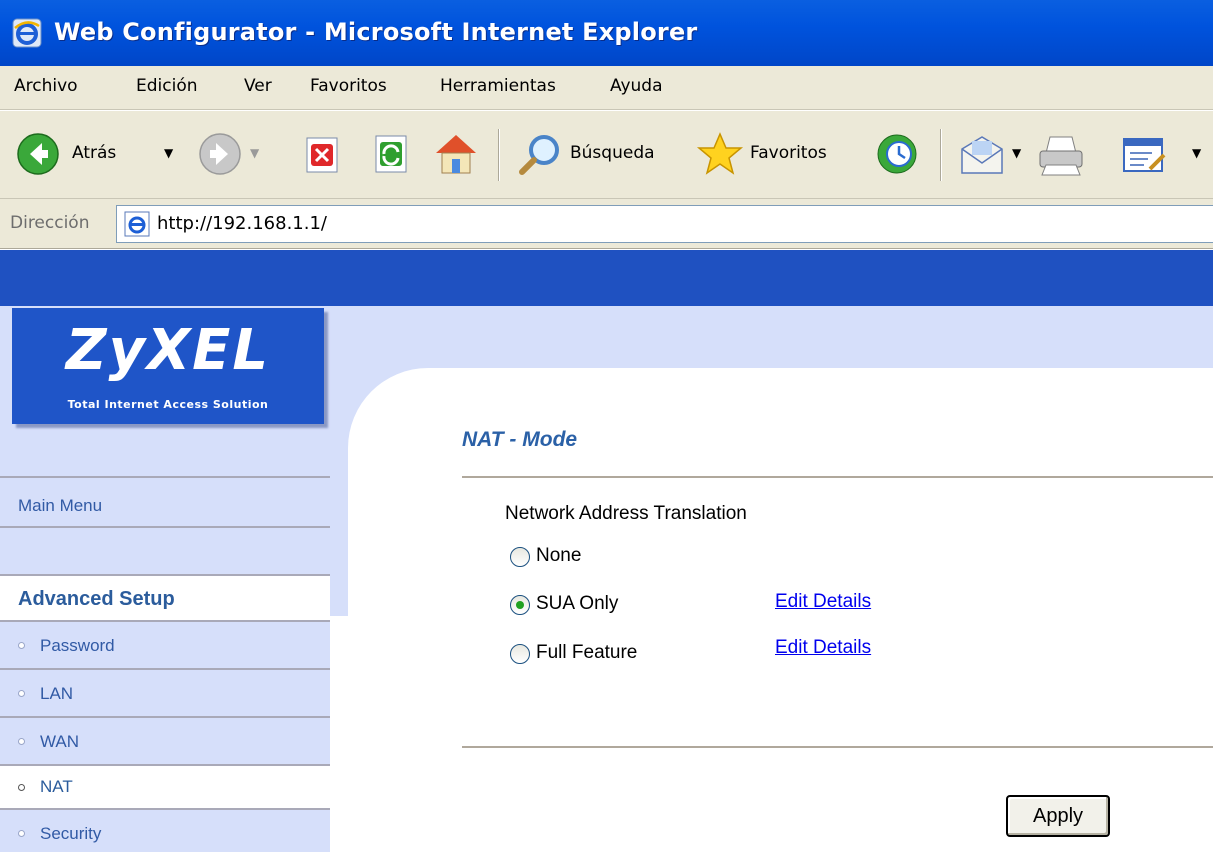 This screenshot has width=1213, height=852. I want to click on sidebar-item-lan: LAN, so click(165, 692).